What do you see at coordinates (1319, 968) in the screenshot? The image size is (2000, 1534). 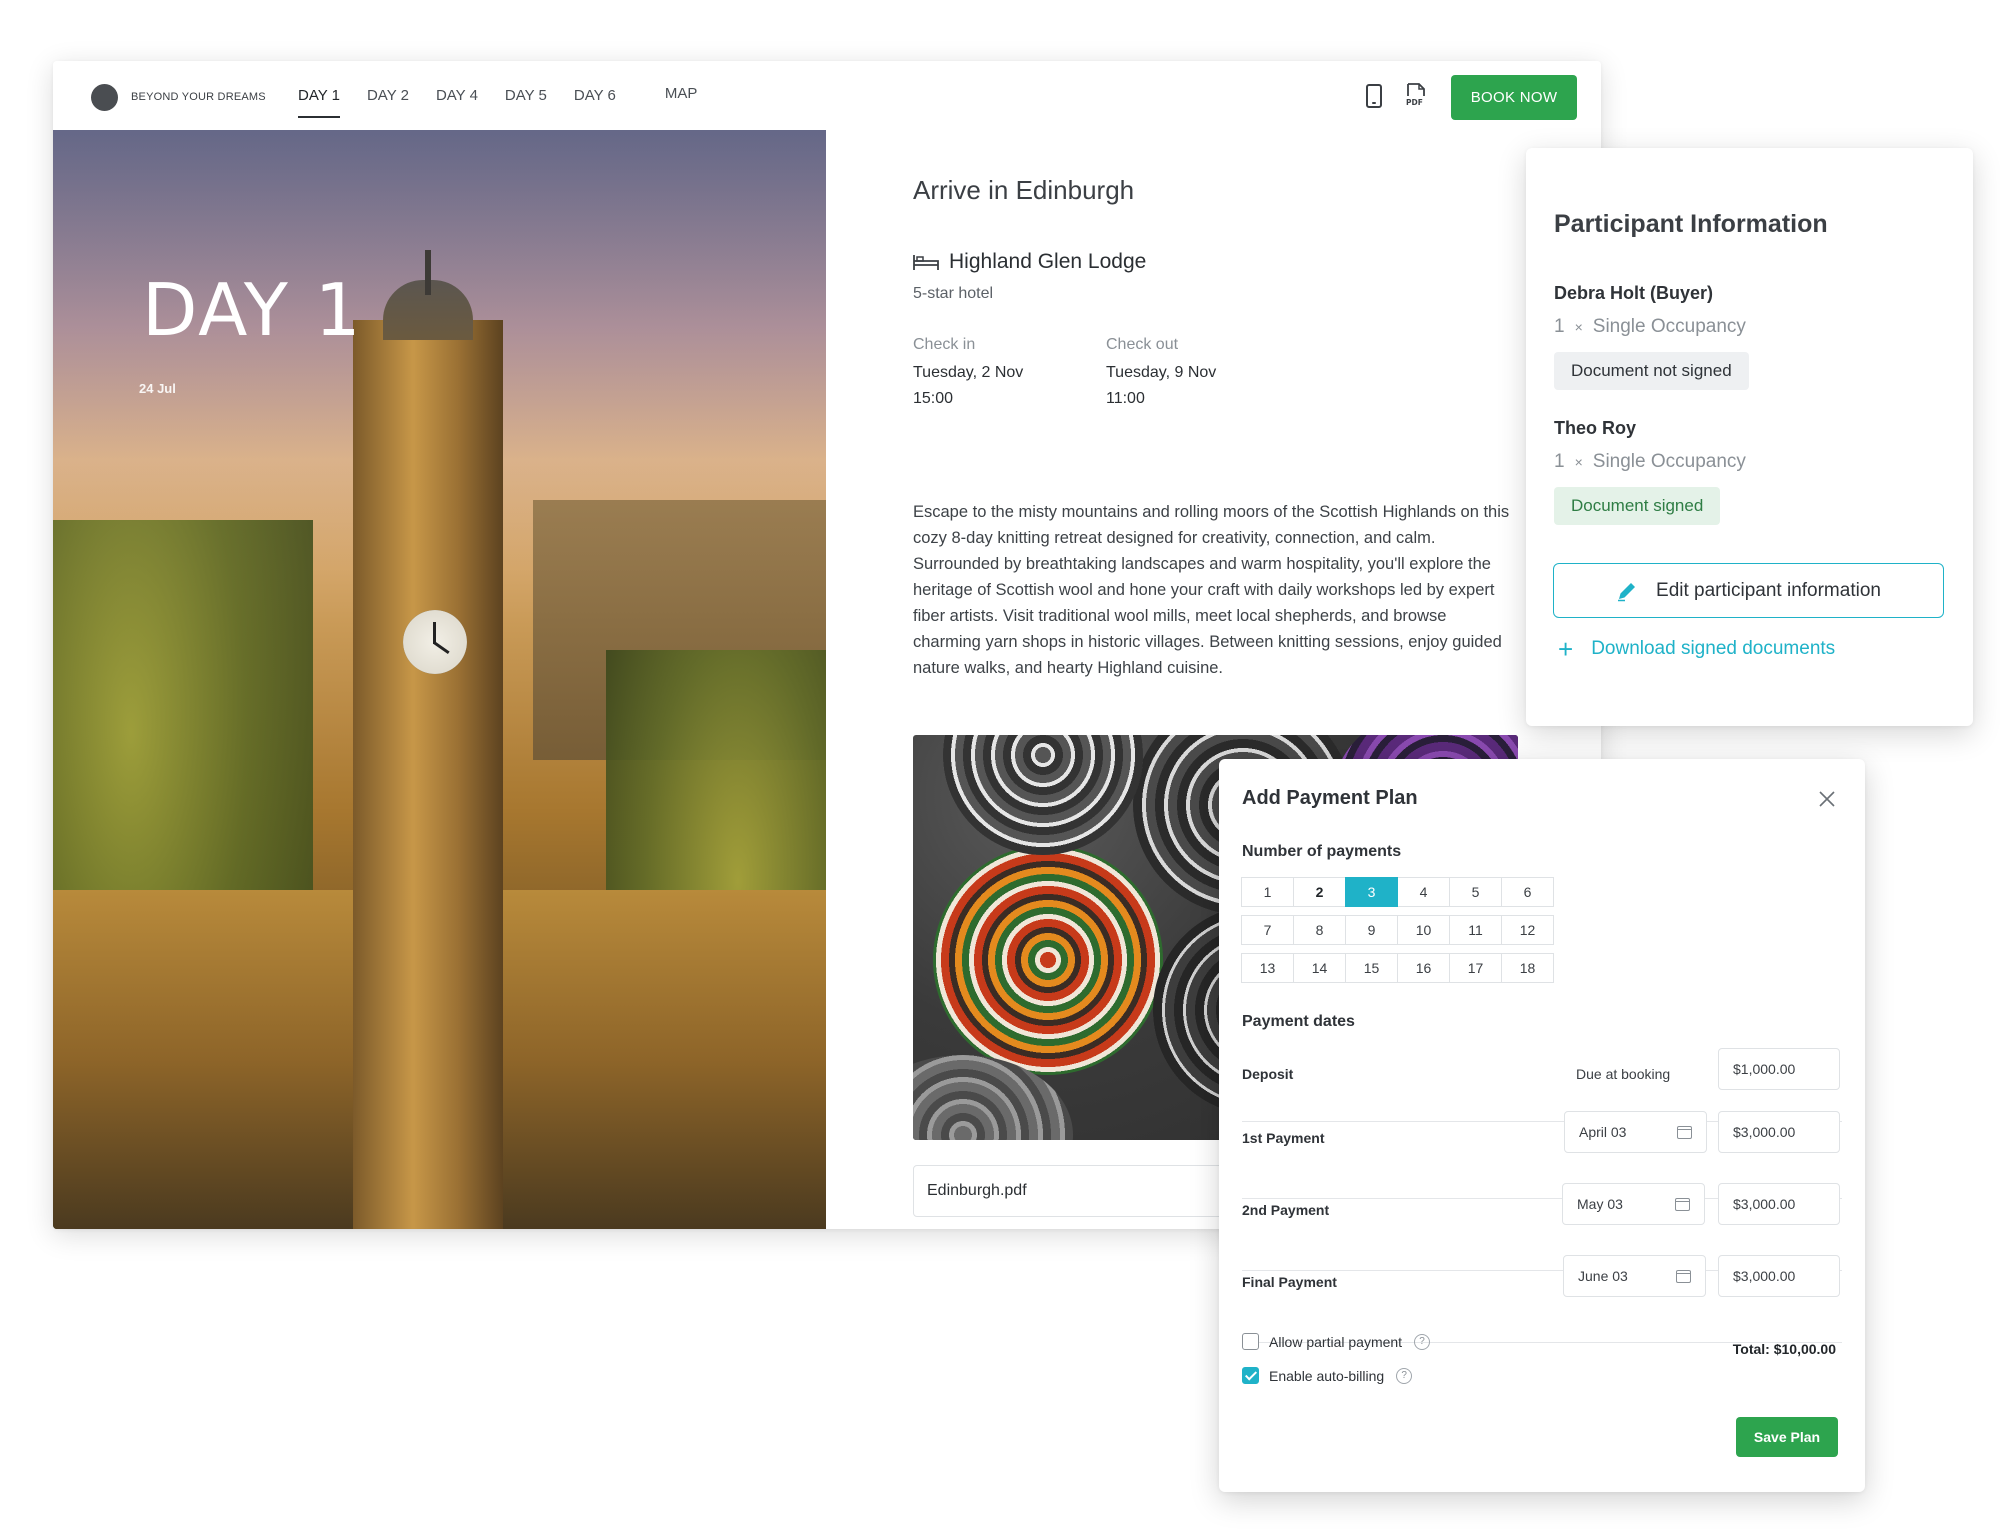 I see `payment-count-option: 14` at bounding box center [1319, 968].